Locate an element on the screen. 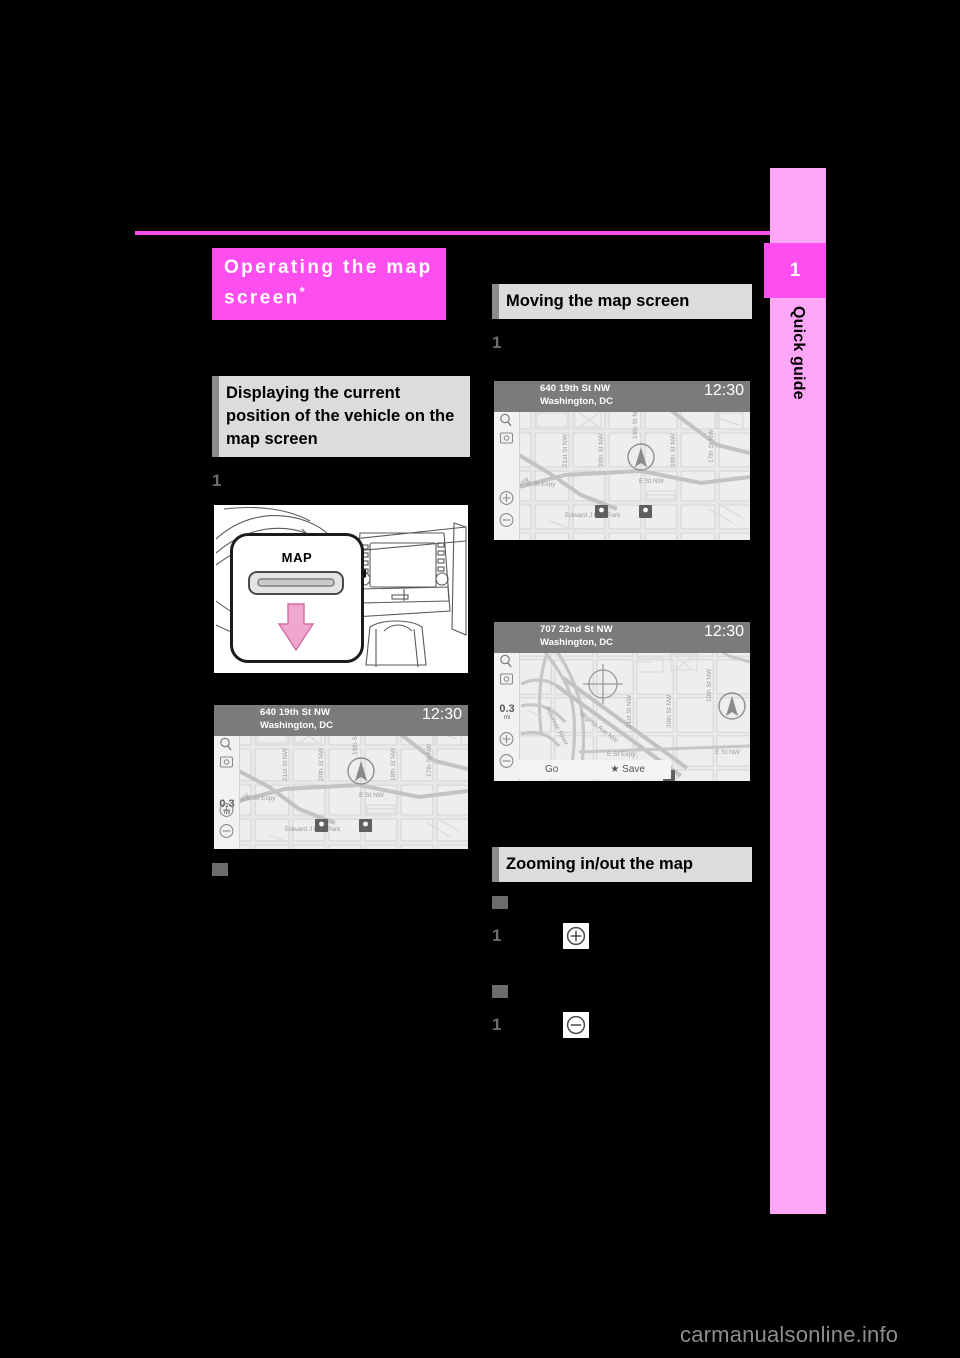 The width and height of the screenshot is (960, 1358). chapter-label-text: Quick guide is located at coordinates (798, 353).